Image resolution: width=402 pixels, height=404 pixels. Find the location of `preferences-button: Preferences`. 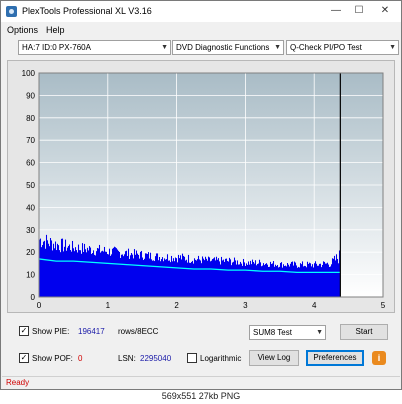

preferences-button: Preferences is located at coordinates (335, 358).